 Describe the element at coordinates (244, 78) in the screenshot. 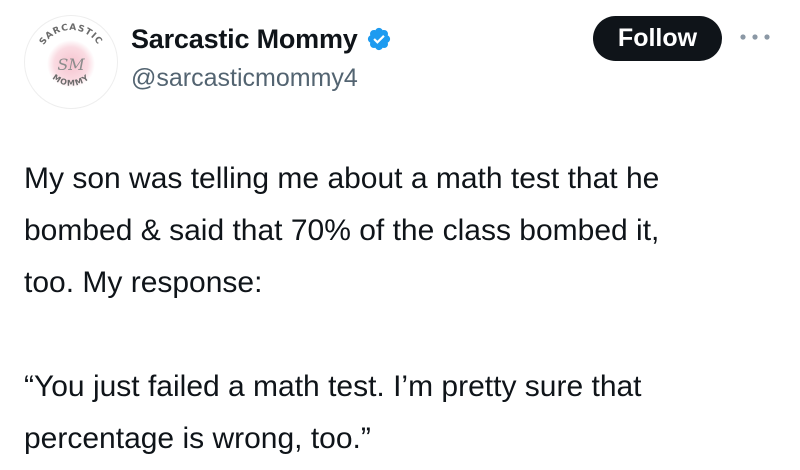

I see `author-handle: @sarcasticmommy4` at that location.